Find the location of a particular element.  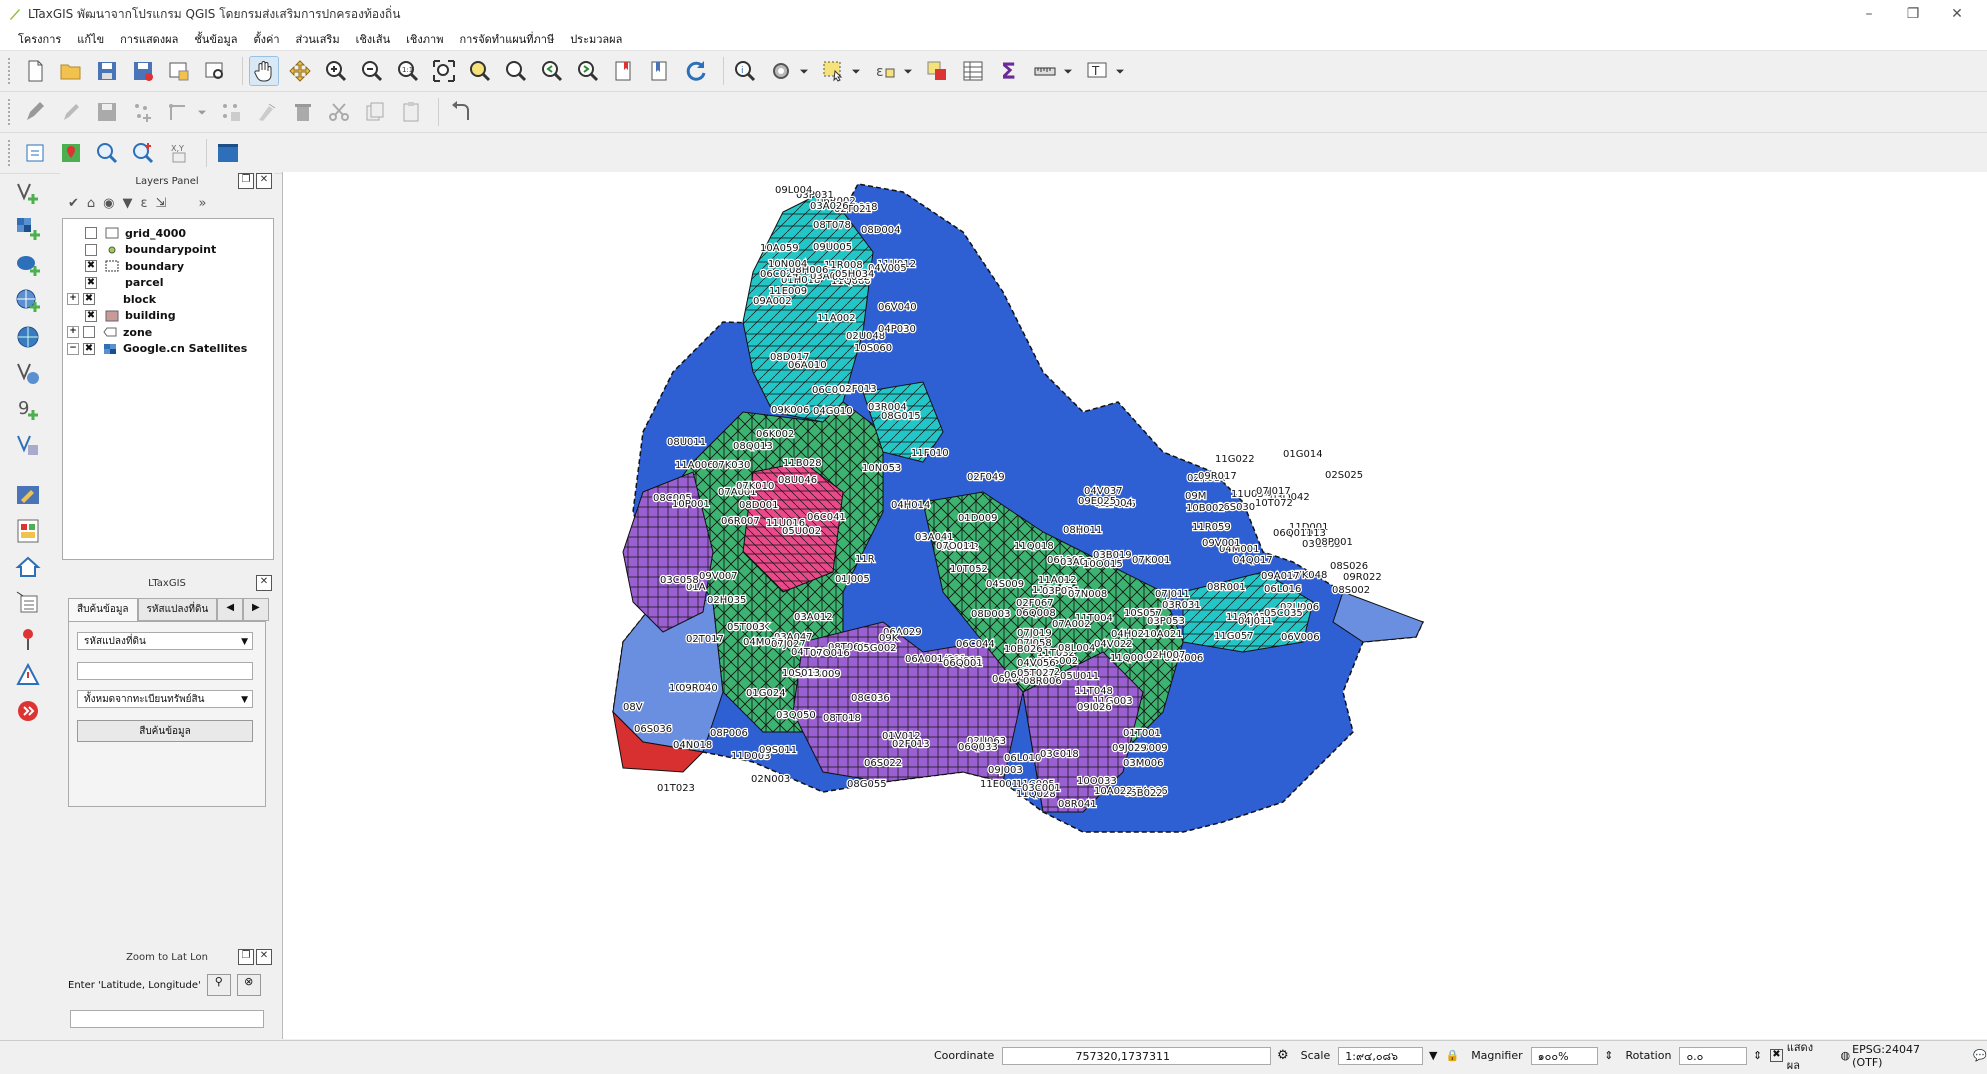

add-wcs-layer-button is located at coordinates (28, 373).